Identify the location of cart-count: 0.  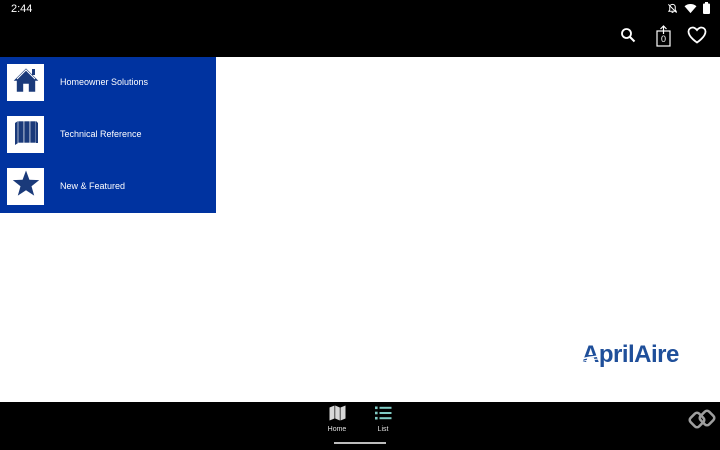
(663, 39).